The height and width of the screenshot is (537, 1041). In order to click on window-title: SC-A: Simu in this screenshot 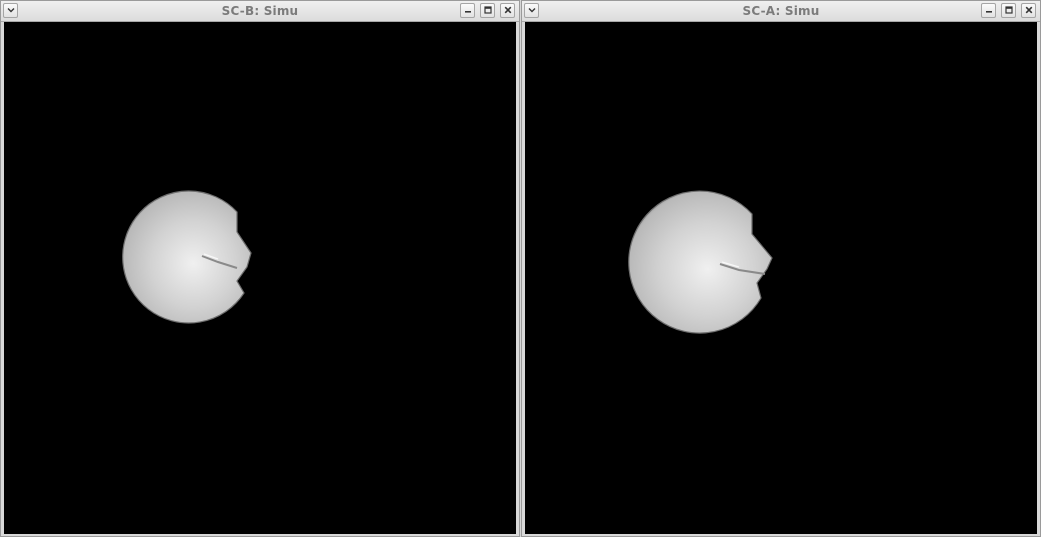, I will do `click(781, 11)`.